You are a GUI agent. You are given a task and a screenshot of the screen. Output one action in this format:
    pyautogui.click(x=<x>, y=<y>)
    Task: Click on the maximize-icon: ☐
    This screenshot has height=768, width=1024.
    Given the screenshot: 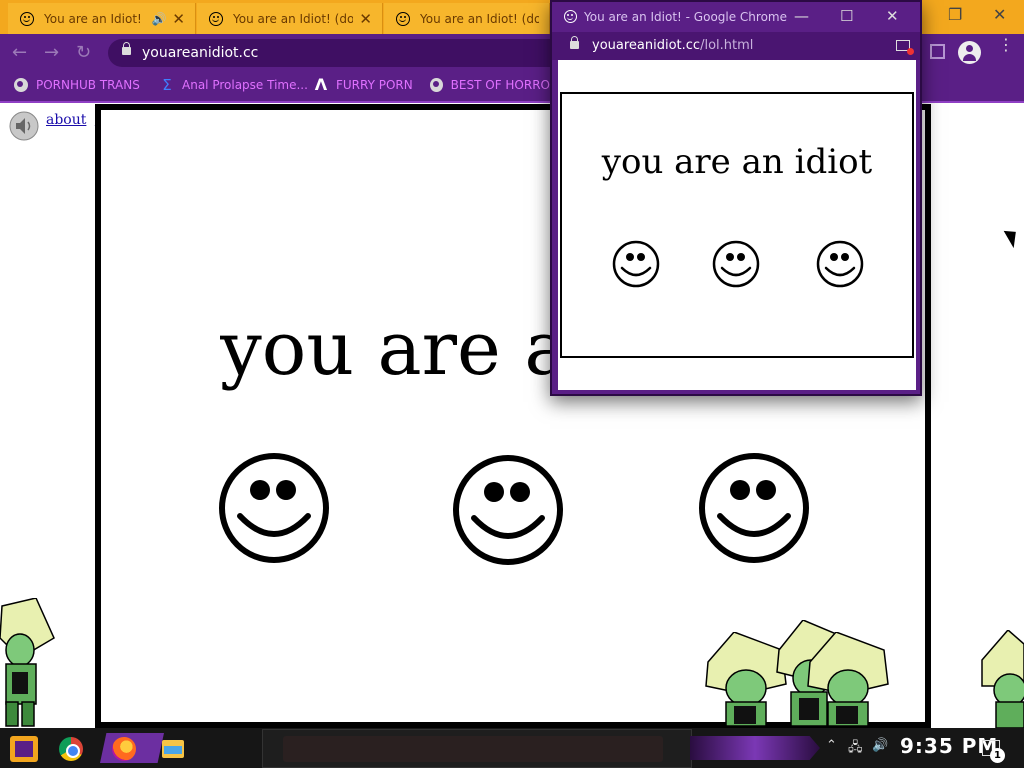 What is the action you would take?
    pyautogui.click(x=846, y=16)
    